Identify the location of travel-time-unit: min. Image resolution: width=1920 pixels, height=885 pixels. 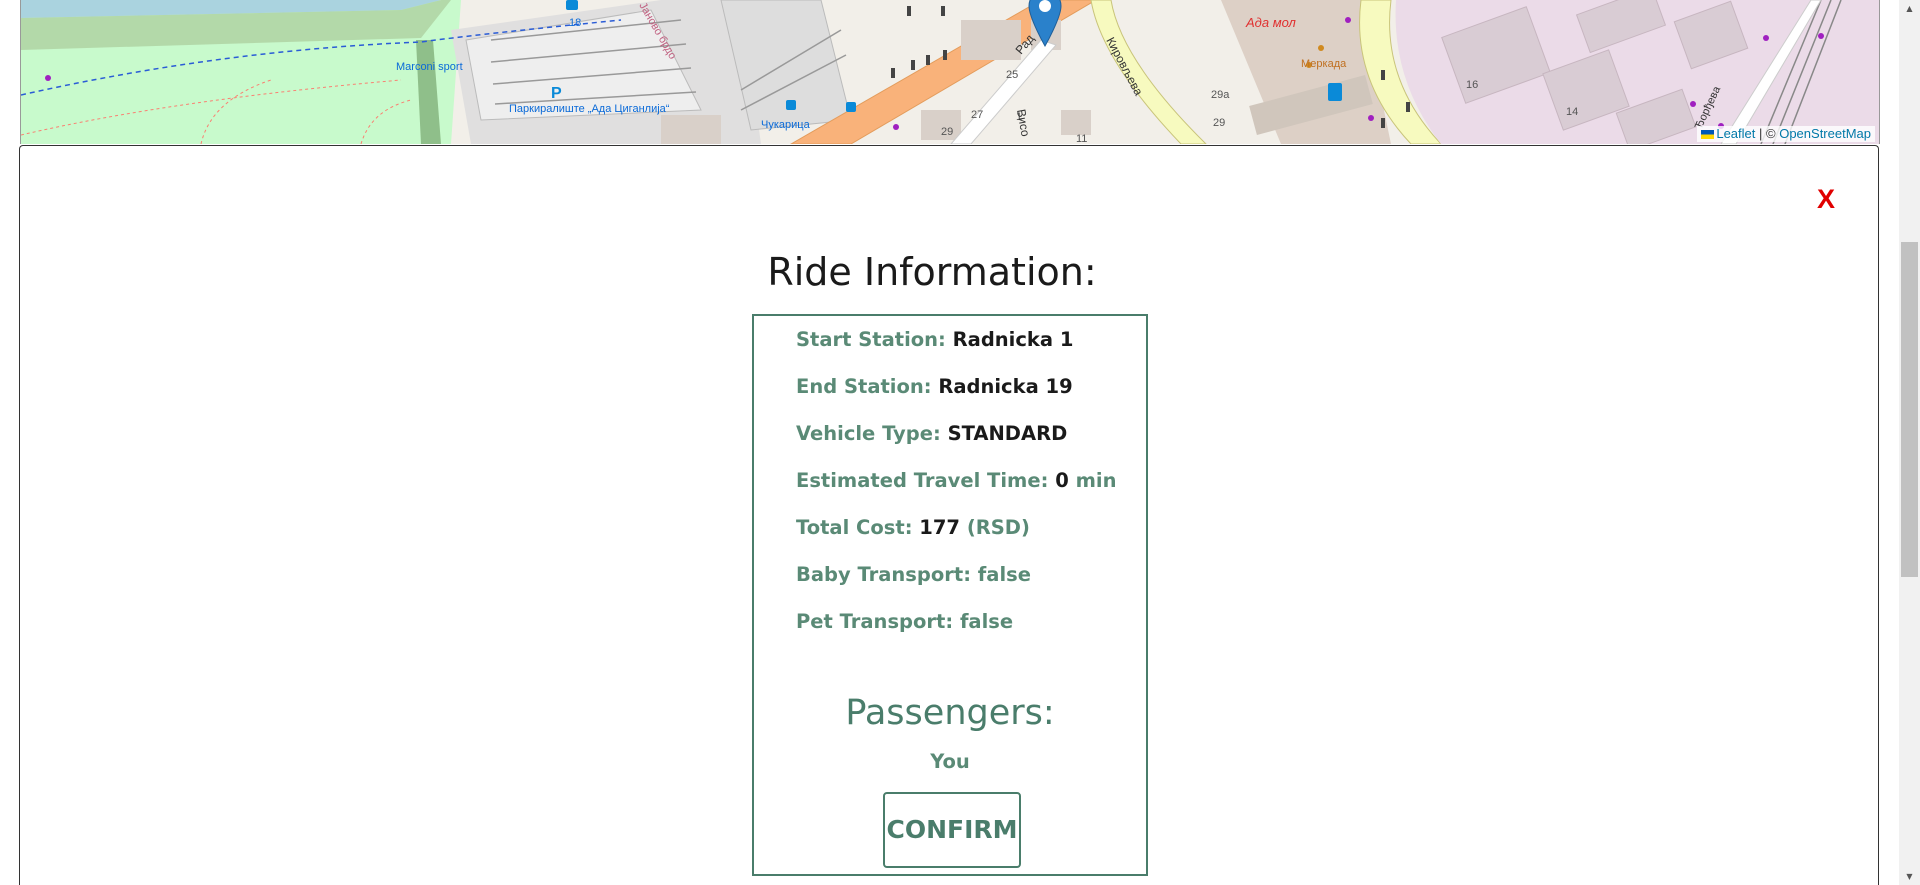
(1096, 480).